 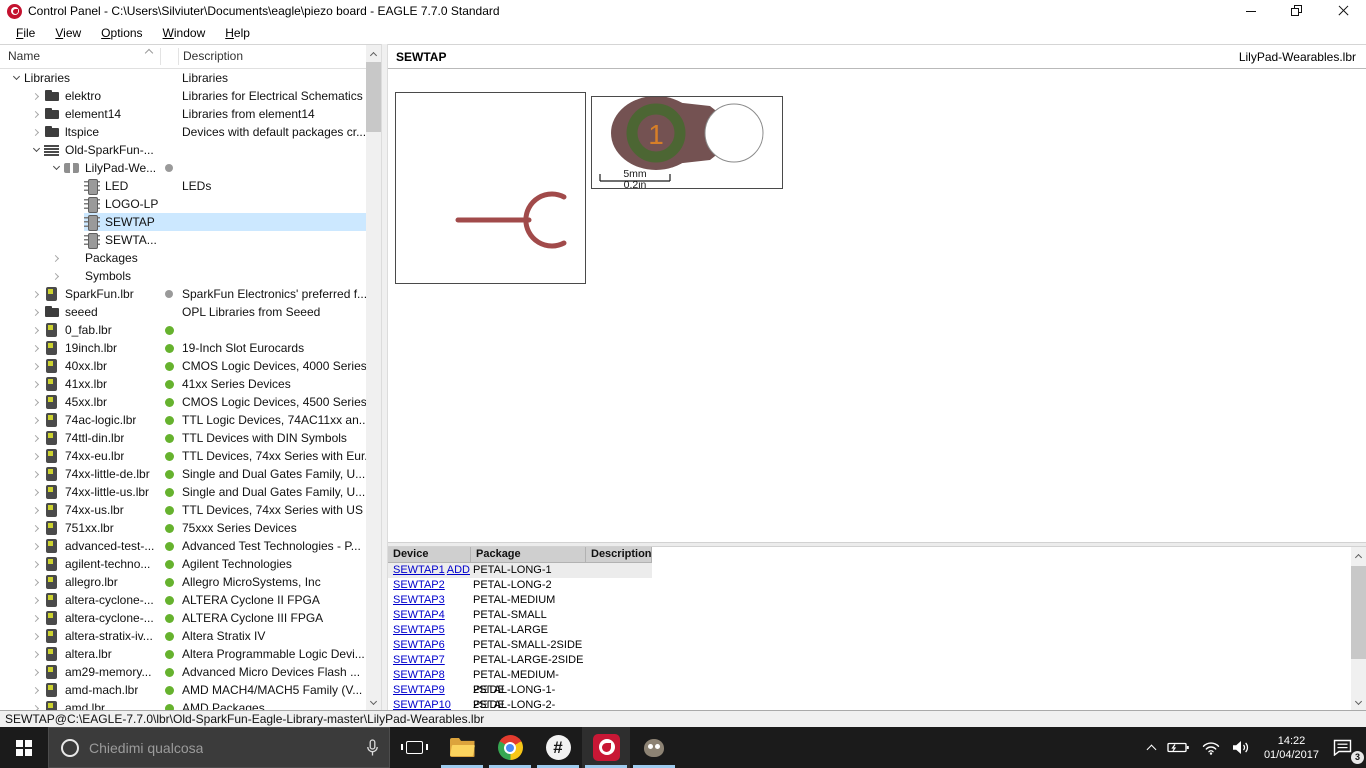 I want to click on tree-row: SEWTAP, so click(x=183, y=222).